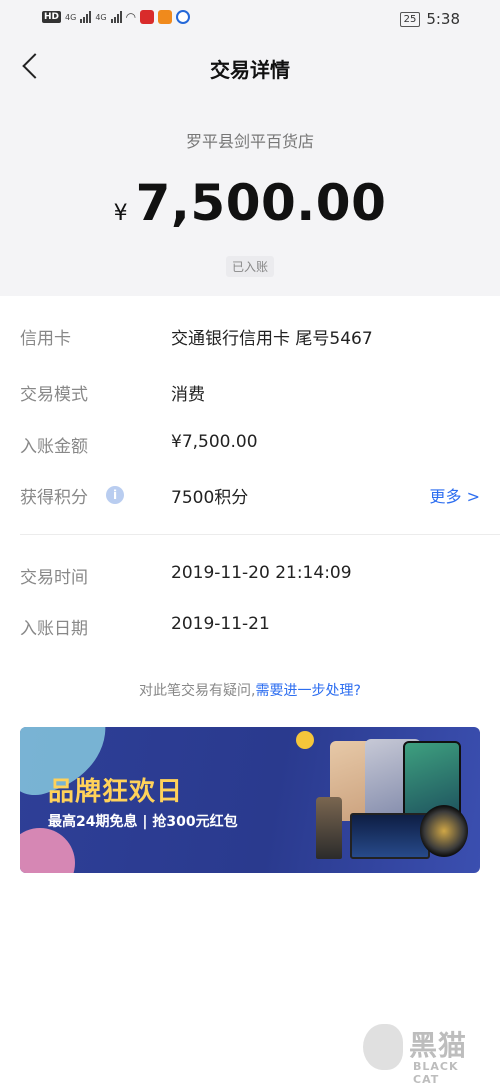 The image size is (500, 1083). I want to click on network-type-1: 4G, so click(71, 17).